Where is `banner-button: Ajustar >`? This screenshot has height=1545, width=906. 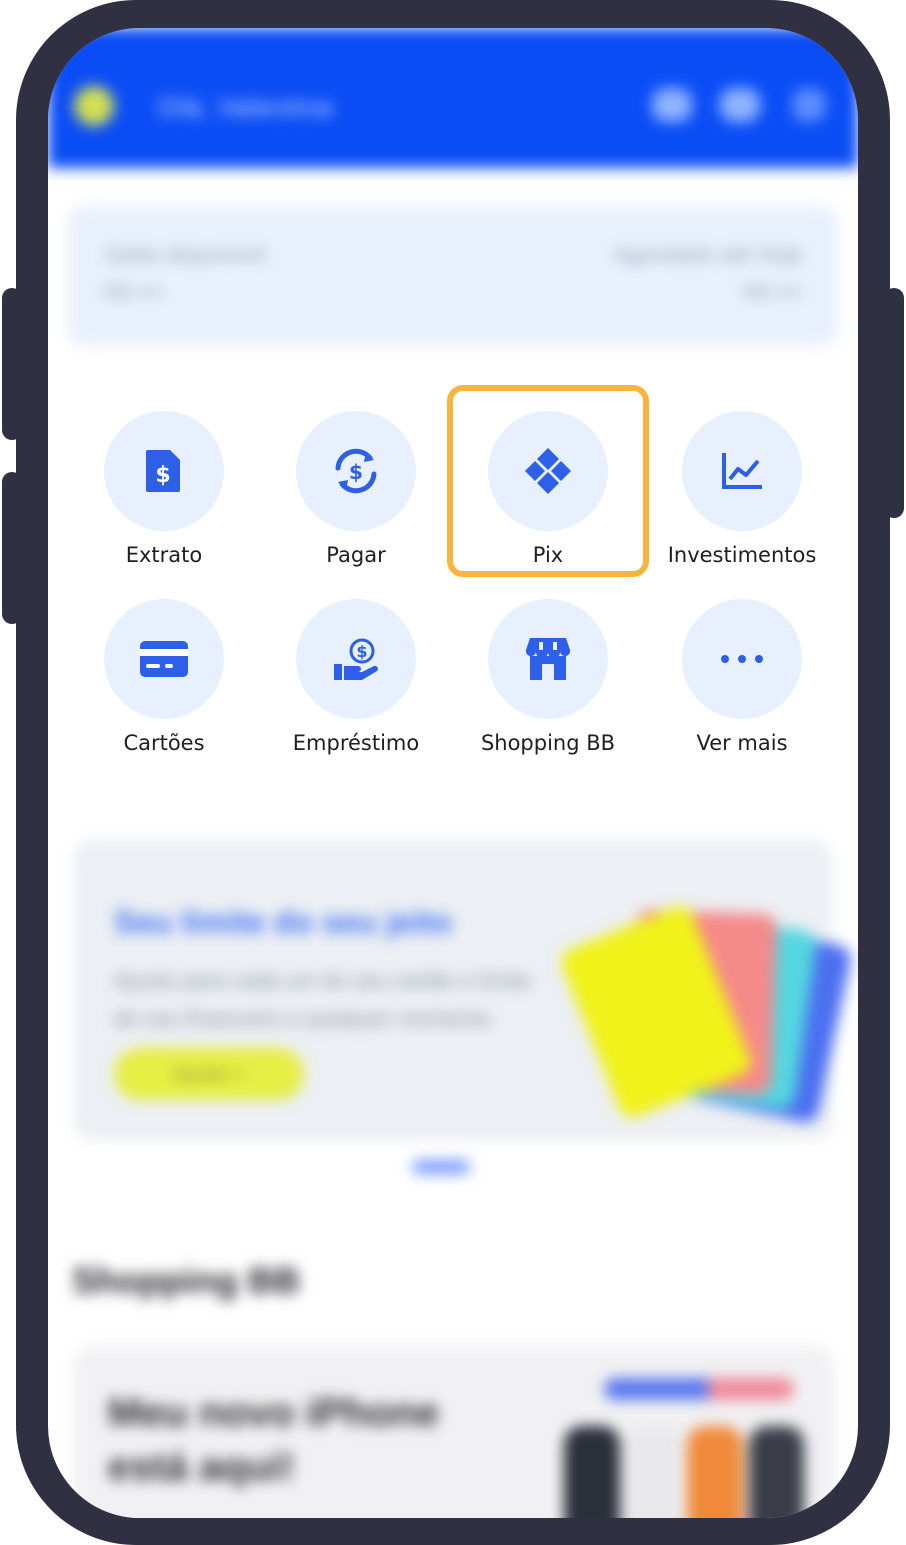
banner-button: Ajustar > is located at coordinates (209, 1074).